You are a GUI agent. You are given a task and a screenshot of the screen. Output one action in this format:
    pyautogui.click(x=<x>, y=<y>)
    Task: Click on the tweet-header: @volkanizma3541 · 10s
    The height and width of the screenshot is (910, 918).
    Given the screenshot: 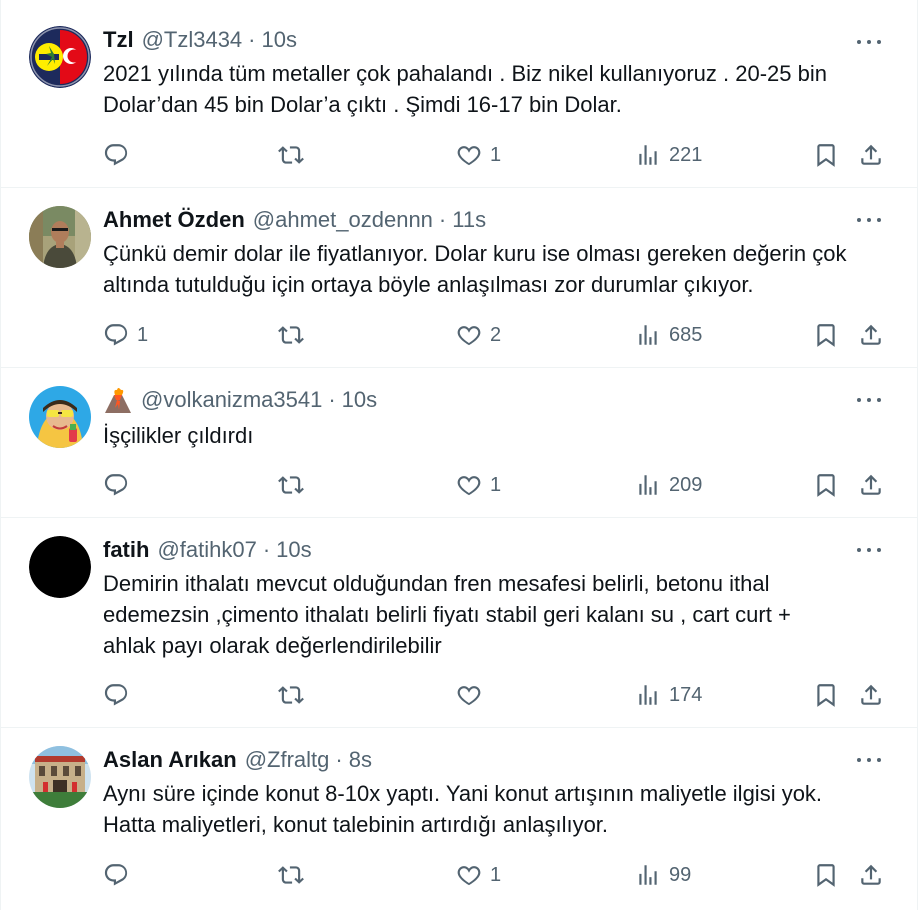 What is the action you would take?
    pyautogui.click(x=240, y=400)
    